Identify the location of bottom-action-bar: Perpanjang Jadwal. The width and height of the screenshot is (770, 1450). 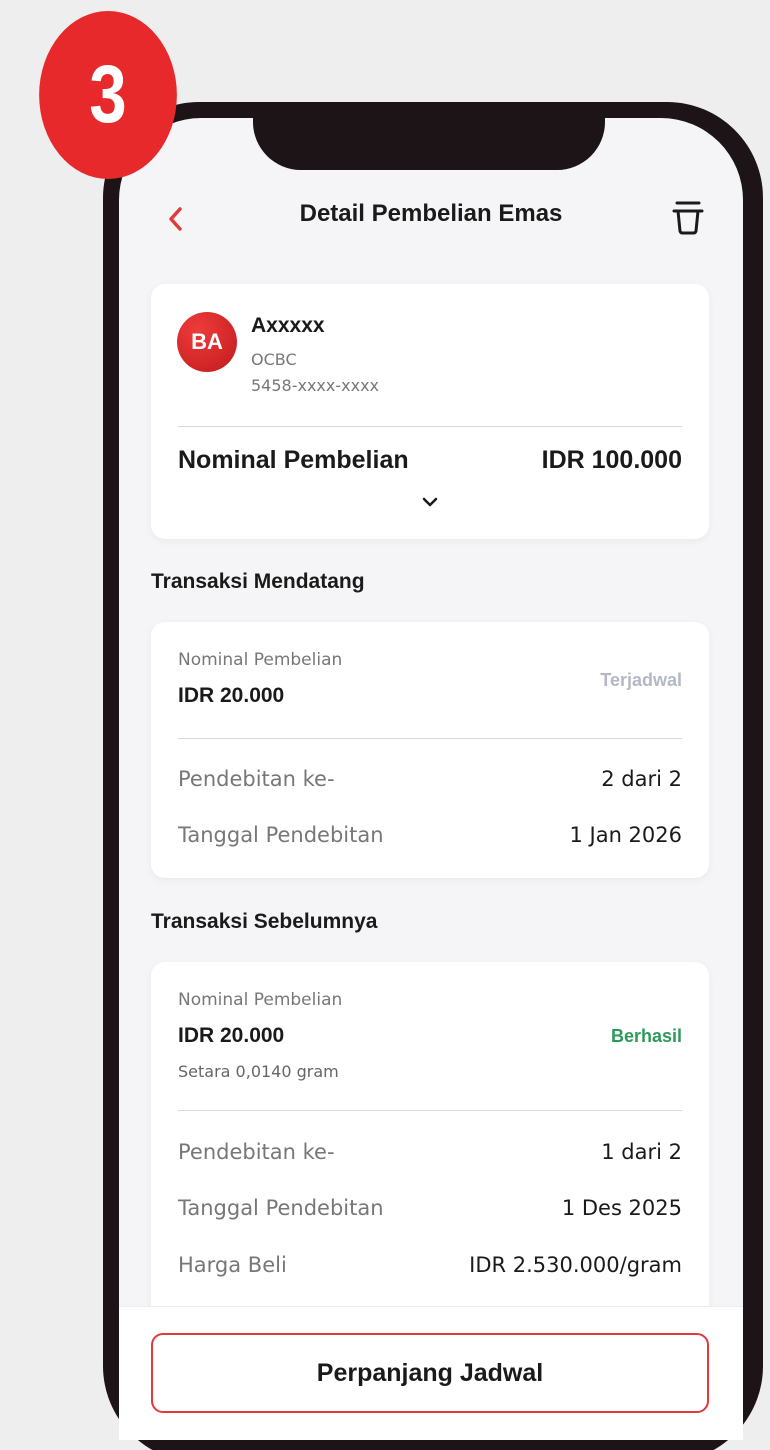
(431, 1373).